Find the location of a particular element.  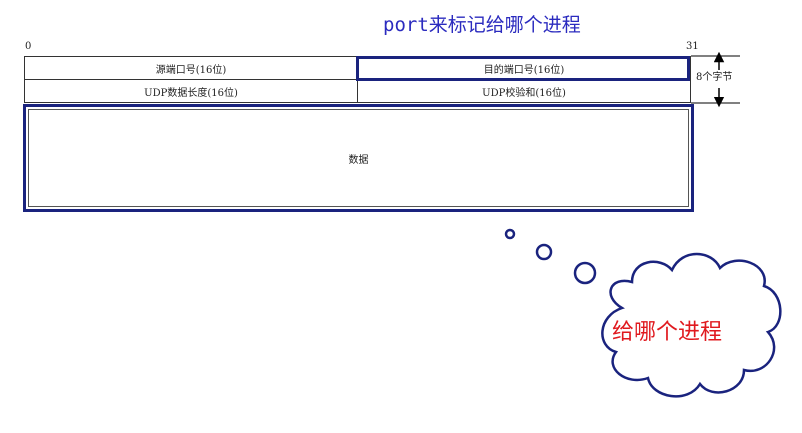

thought-bubble-large is located at coordinates (585, 273).